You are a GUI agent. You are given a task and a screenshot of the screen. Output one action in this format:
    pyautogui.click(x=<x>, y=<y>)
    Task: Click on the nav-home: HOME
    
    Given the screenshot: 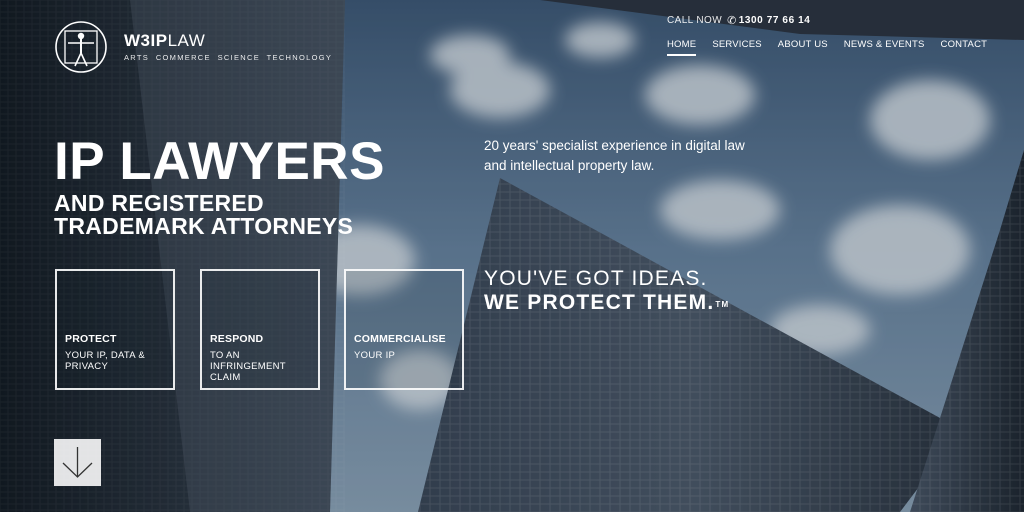 What is the action you would take?
    pyautogui.click(x=682, y=47)
    